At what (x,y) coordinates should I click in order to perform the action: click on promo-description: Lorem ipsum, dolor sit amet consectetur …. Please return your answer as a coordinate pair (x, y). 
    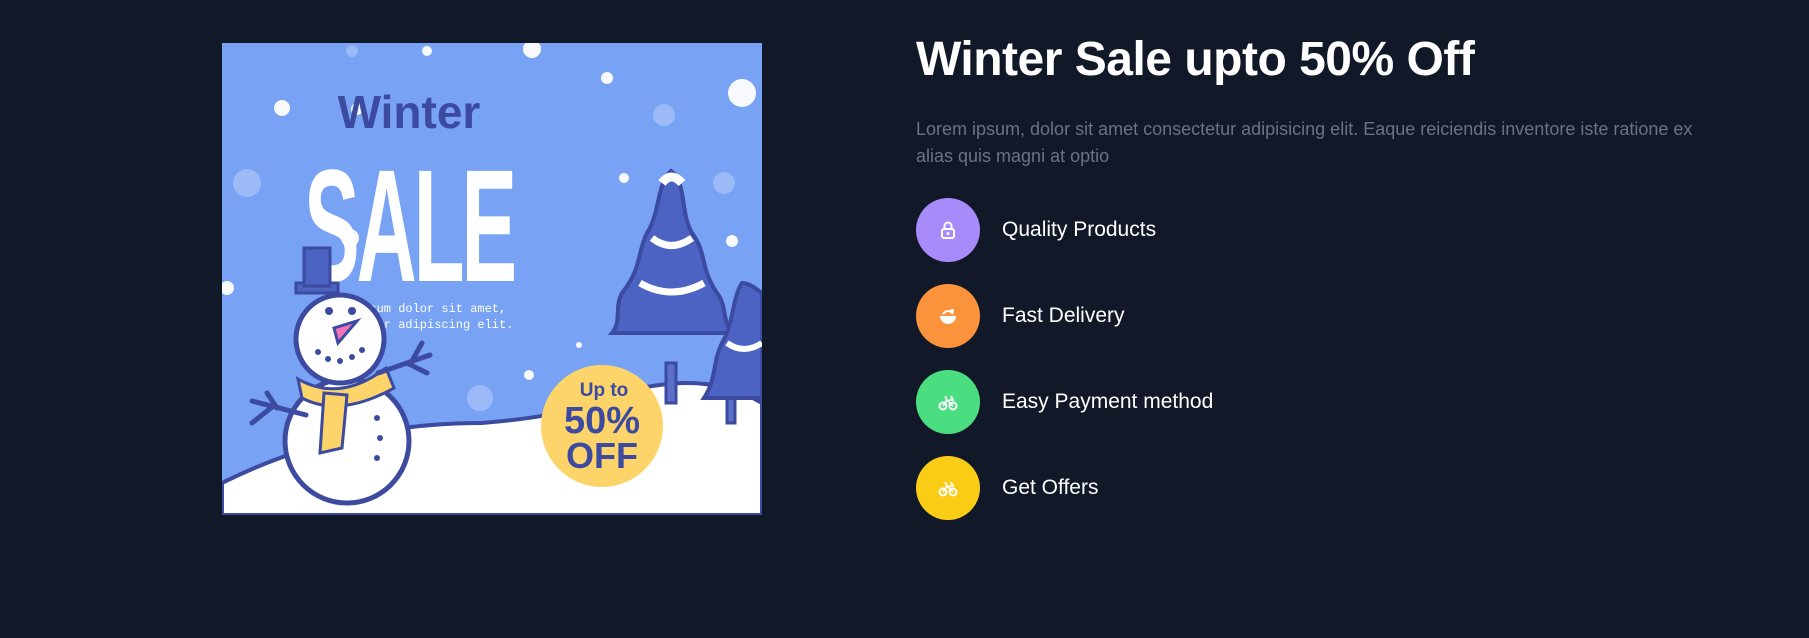
    Looking at the image, I should click on (1304, 142).